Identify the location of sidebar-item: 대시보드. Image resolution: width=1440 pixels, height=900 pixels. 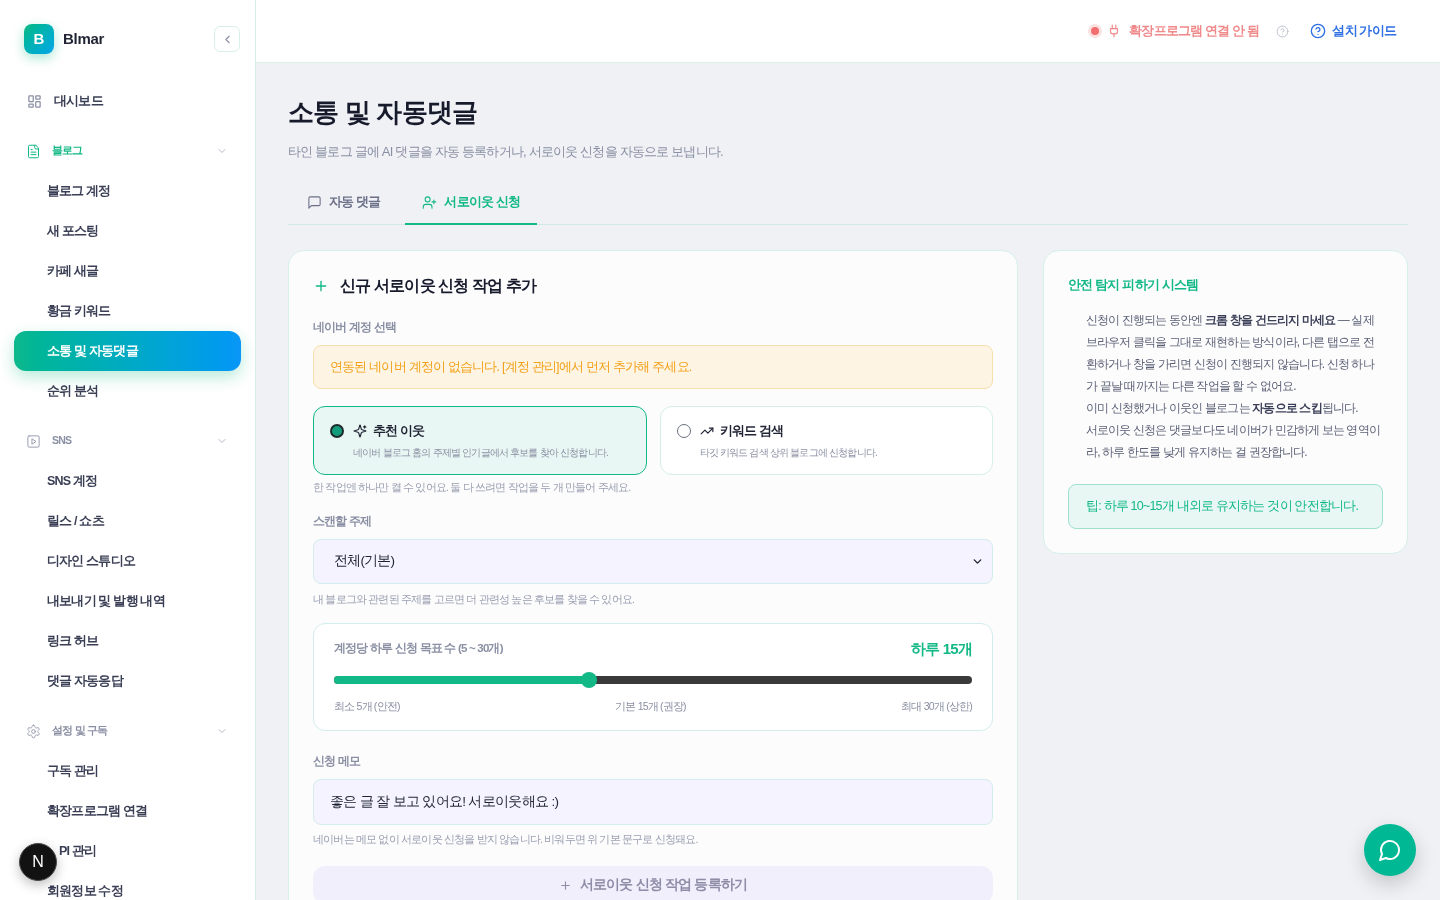
(127, 101).